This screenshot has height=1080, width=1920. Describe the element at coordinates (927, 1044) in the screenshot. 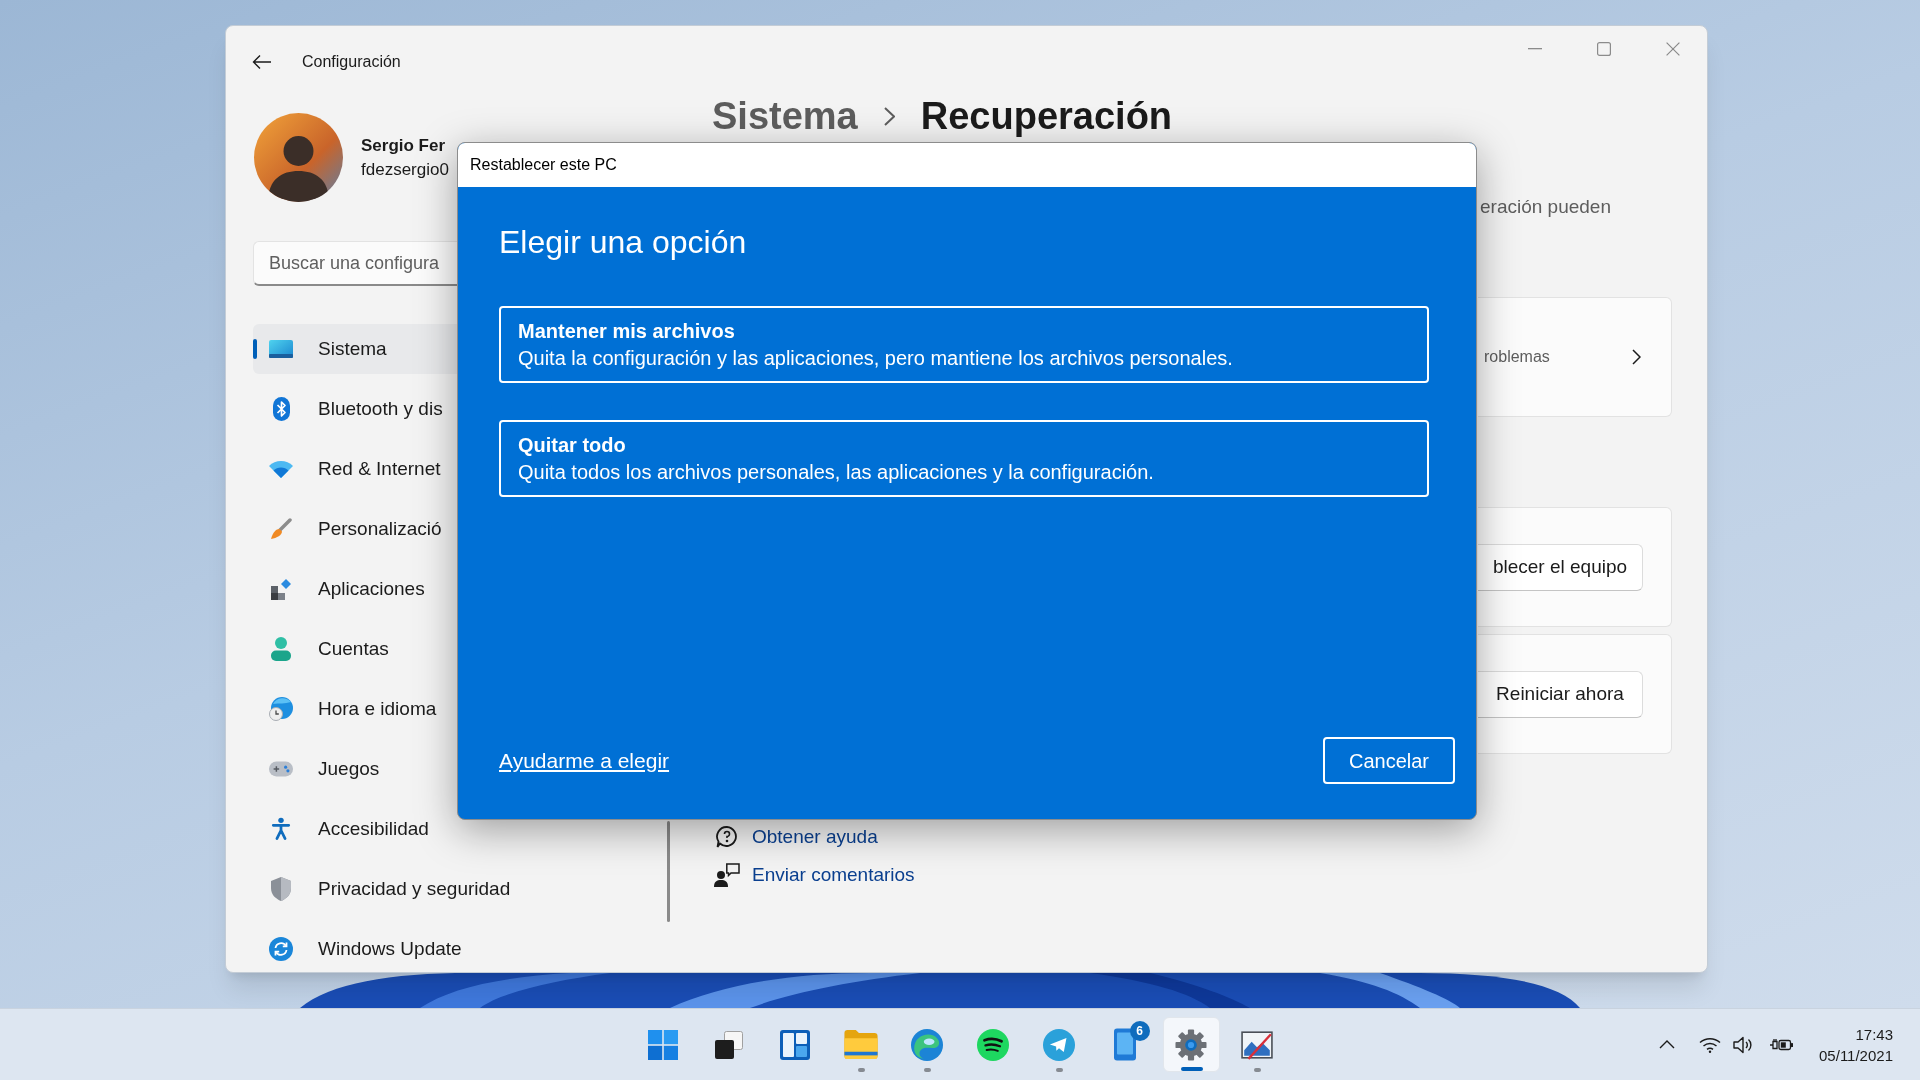

I see `swirl-icon` at that location.